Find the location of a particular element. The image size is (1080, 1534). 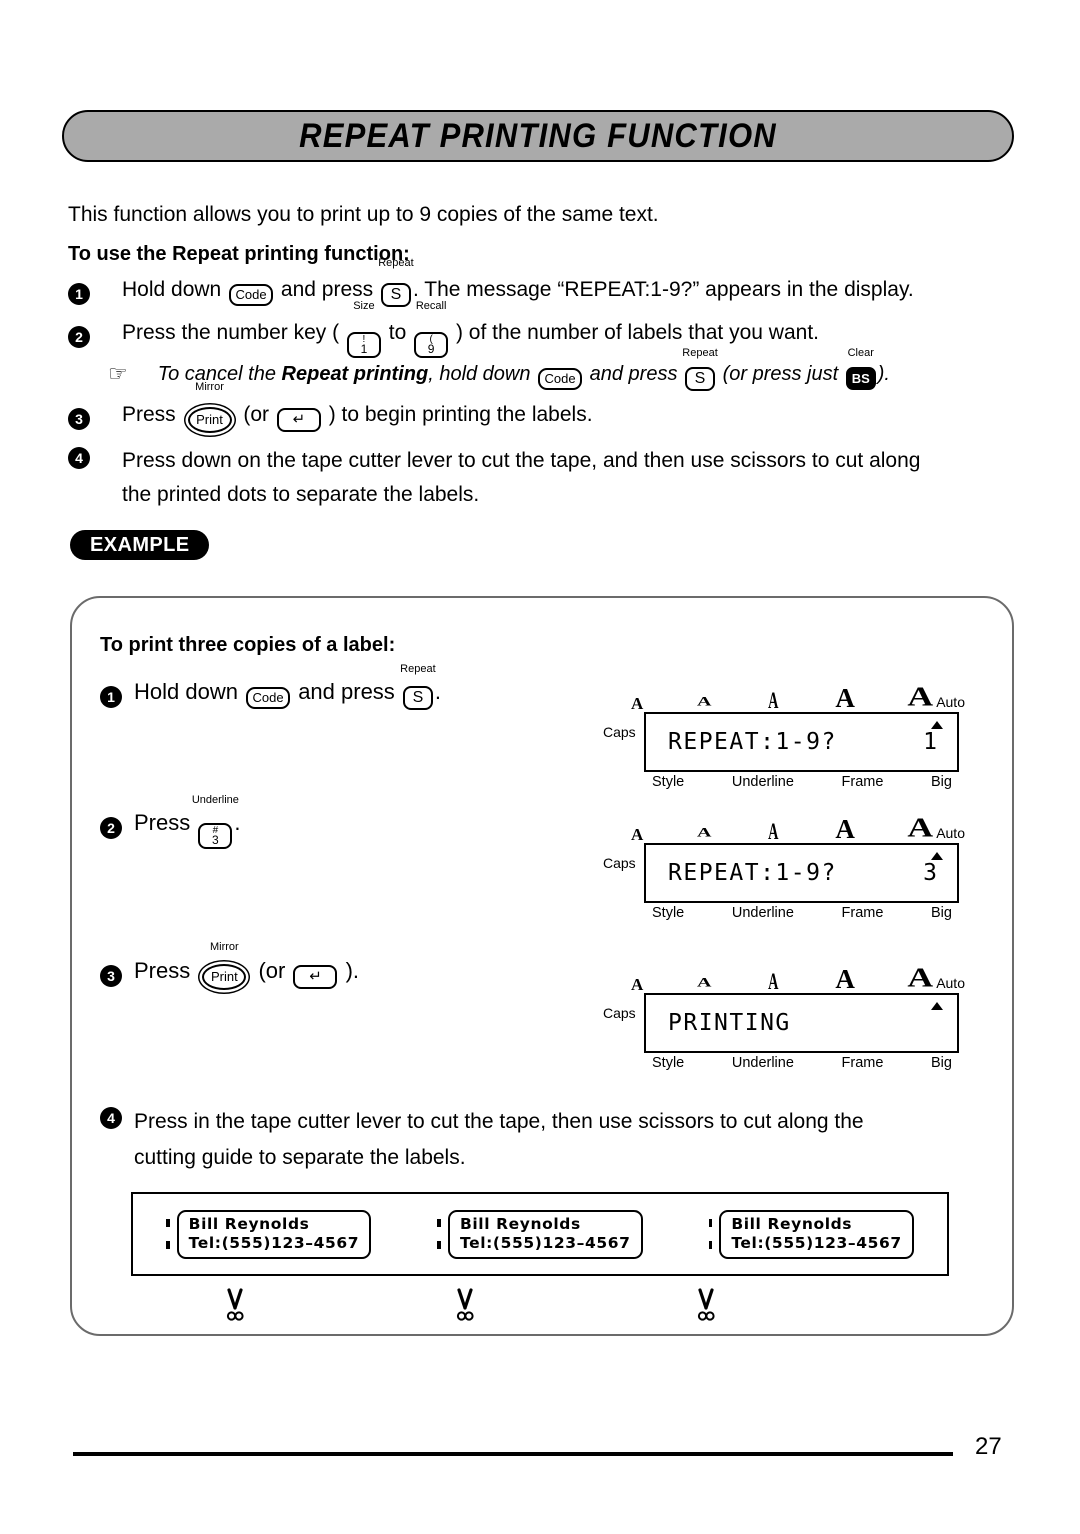

example-heading: To print three copies of a label: is located at coordinates (248, 645).